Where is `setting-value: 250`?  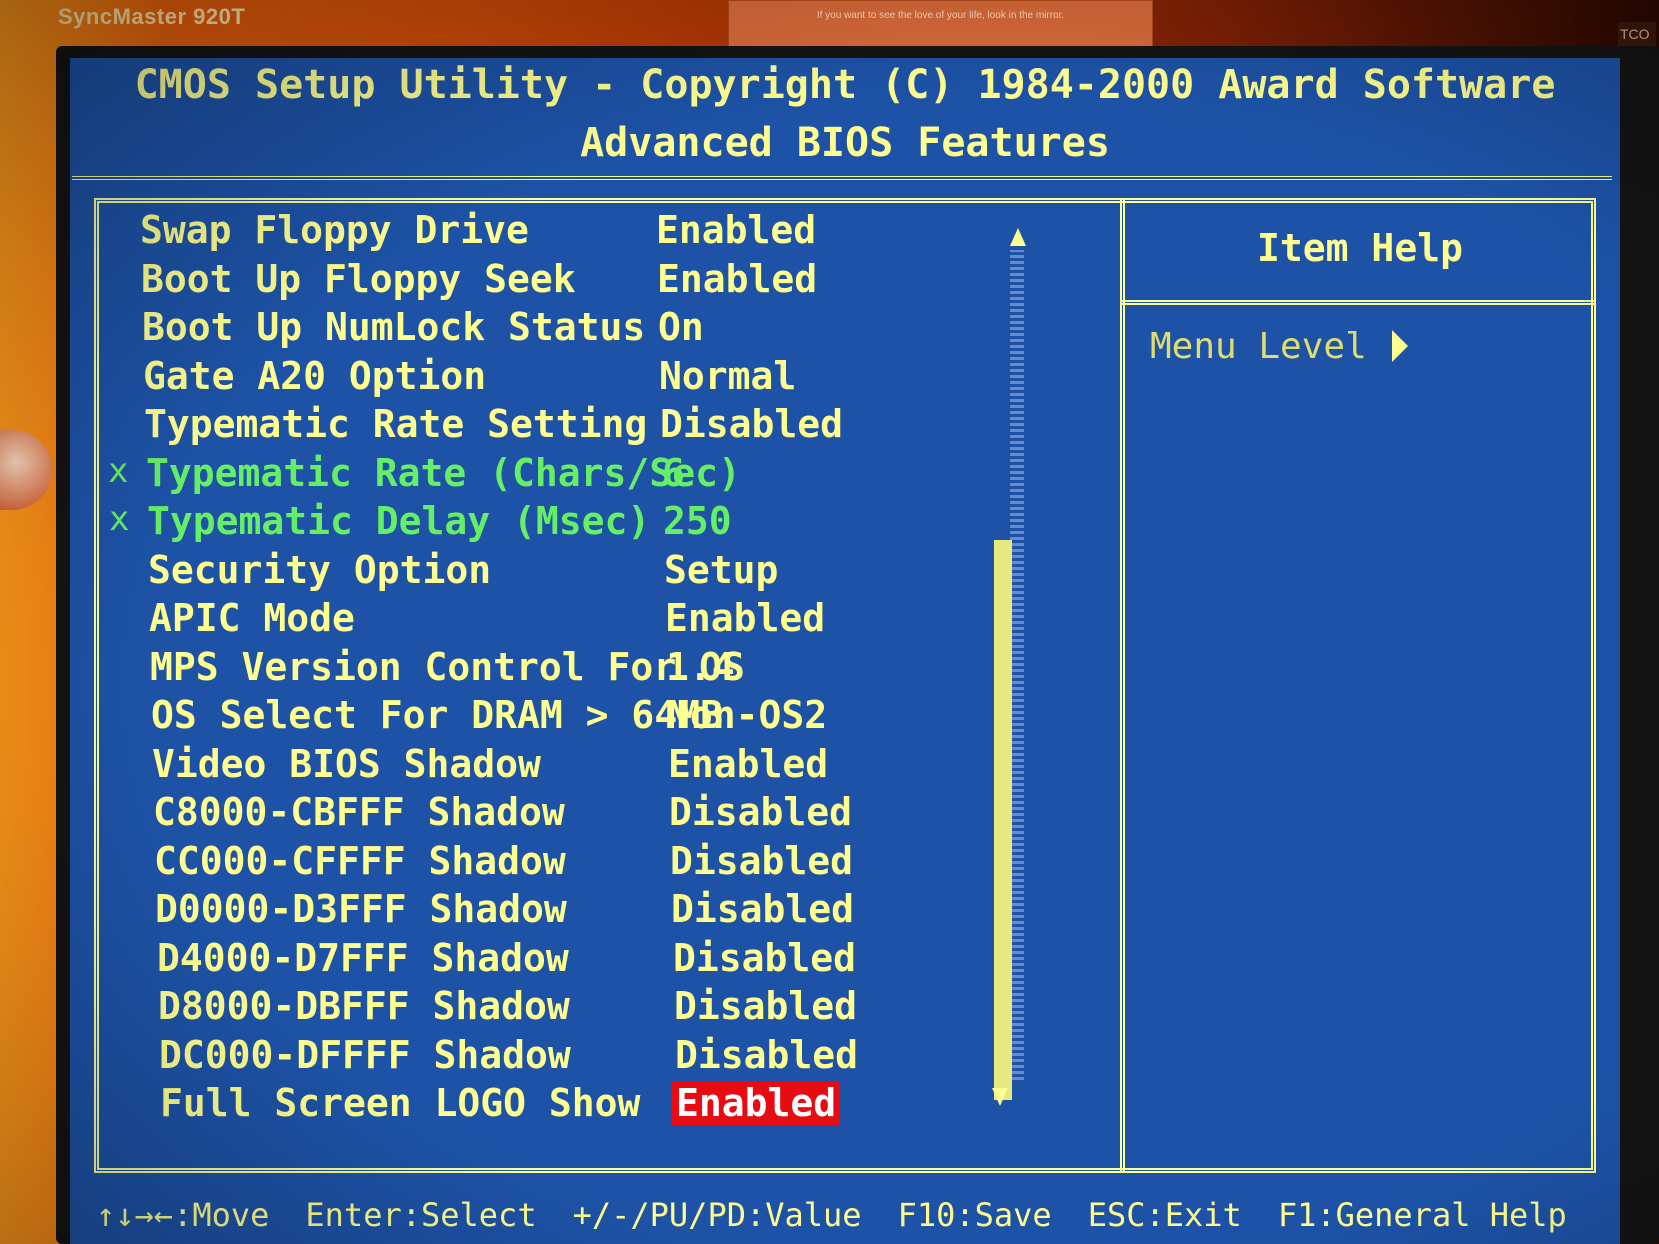 setting-value: 250 is located at coordinates (697, 521).